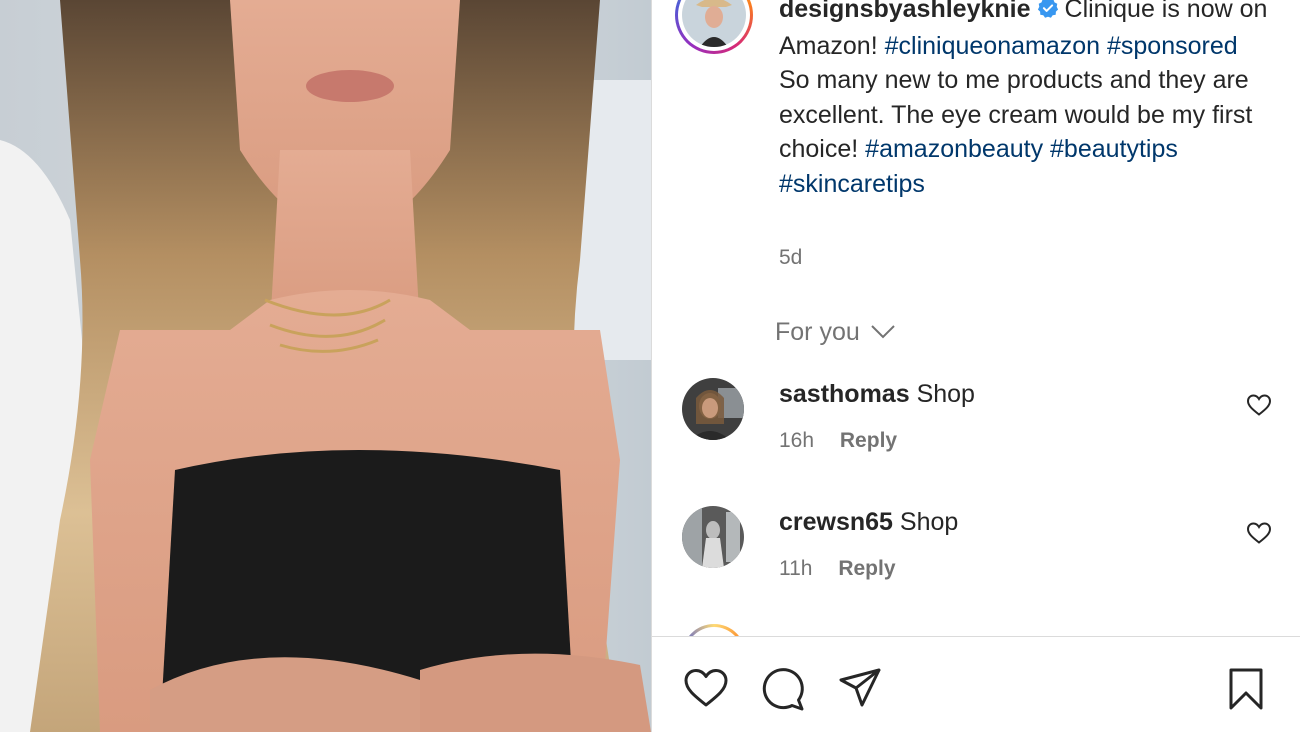 The image size is (1300, 732). I want to click on post-actions-bar, so click(976, 684).